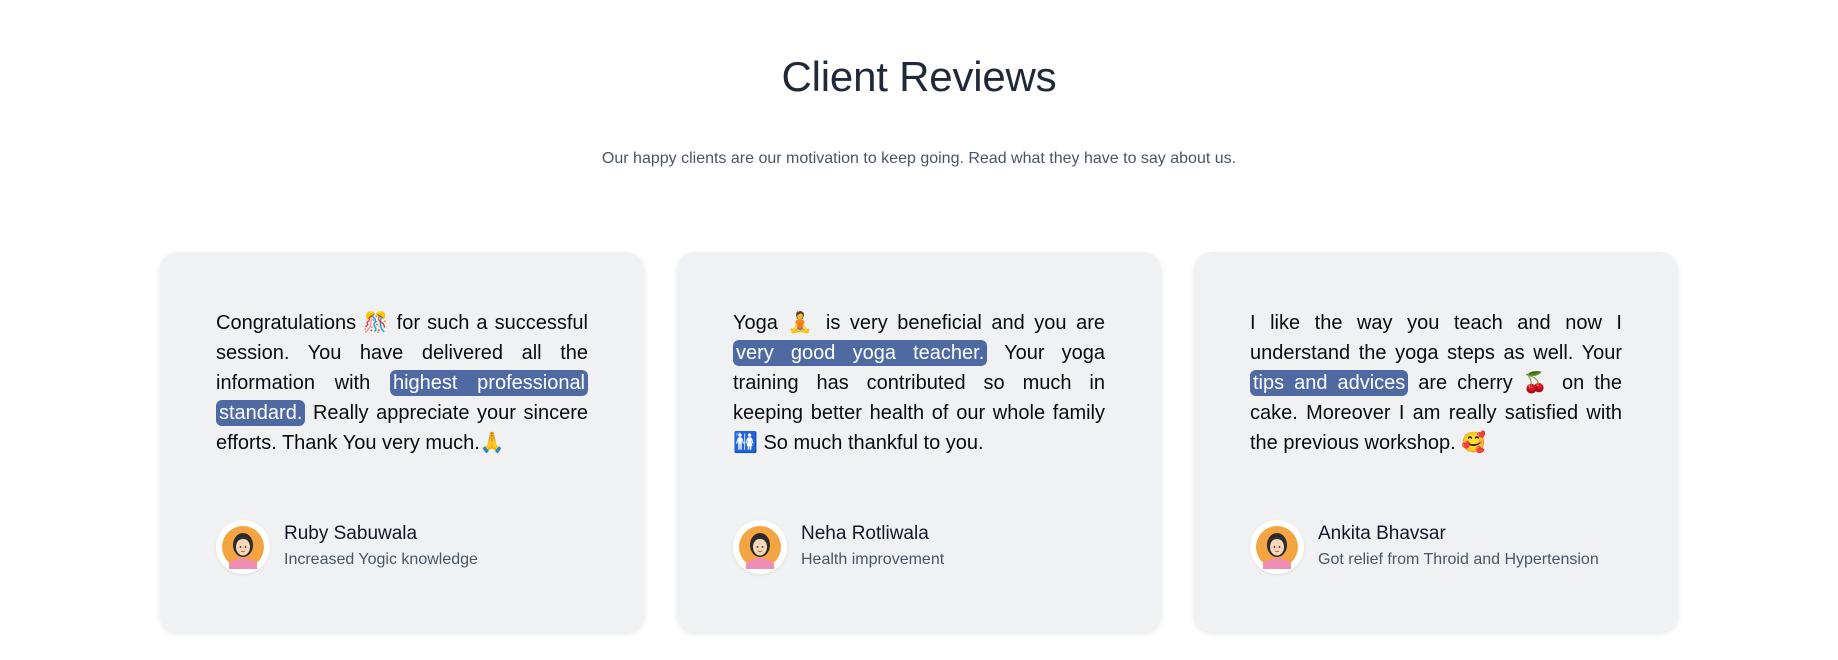 This screenshot has height=660, width=1838. I want to click on review-author: Neha Rotliwala Health improvement, so click(838, 547).